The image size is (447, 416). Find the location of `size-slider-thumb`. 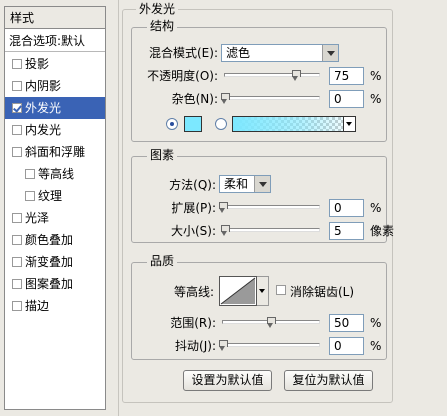

size-slider-thumb is located at coordinates (225, 230).